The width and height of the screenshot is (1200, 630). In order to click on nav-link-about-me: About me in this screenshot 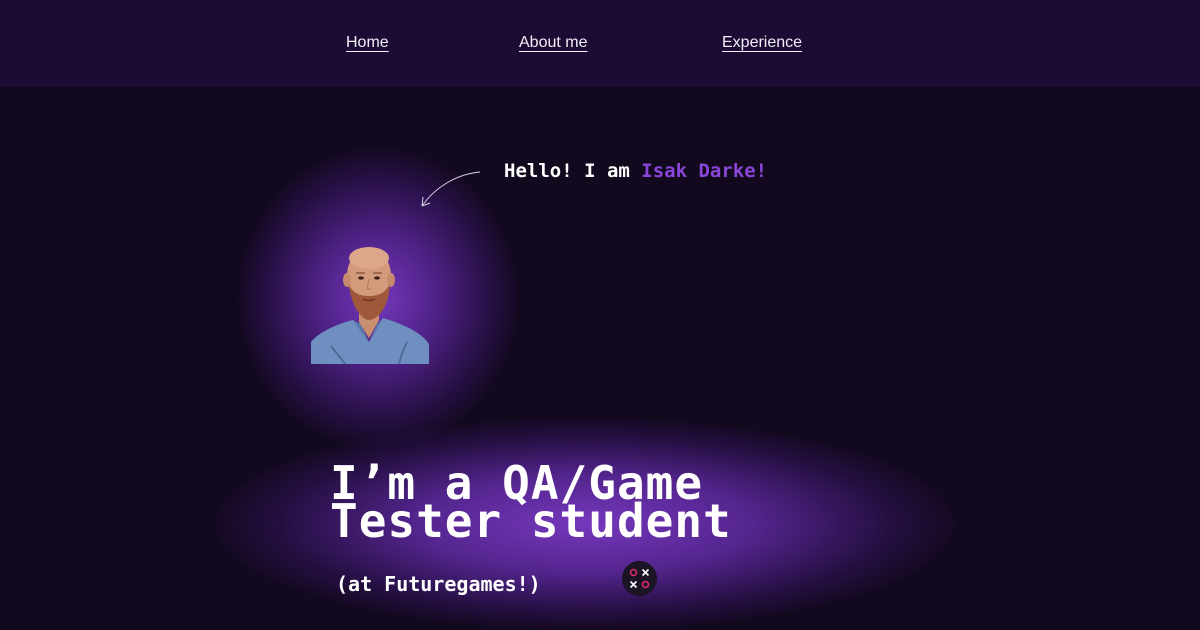, I will do `click(553, 43)`.